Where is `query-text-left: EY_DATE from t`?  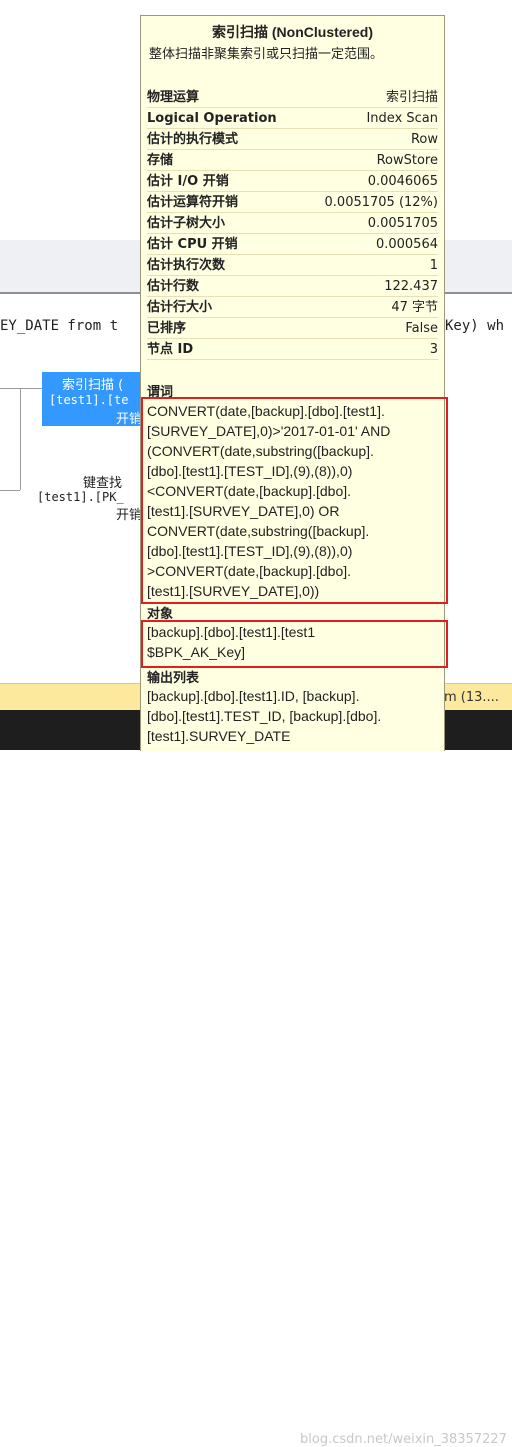 query-text-left: EY_DATE from t is located at coordinates (59, 326).